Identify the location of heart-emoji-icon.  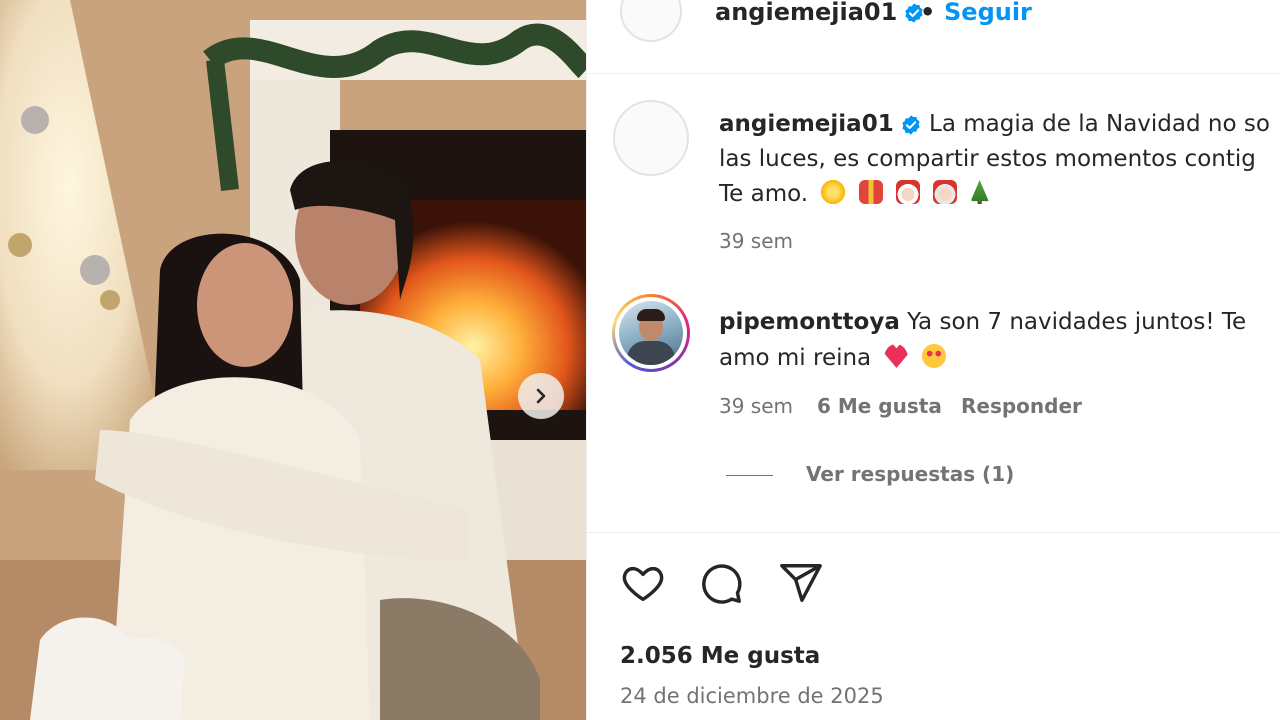
(896, 356).